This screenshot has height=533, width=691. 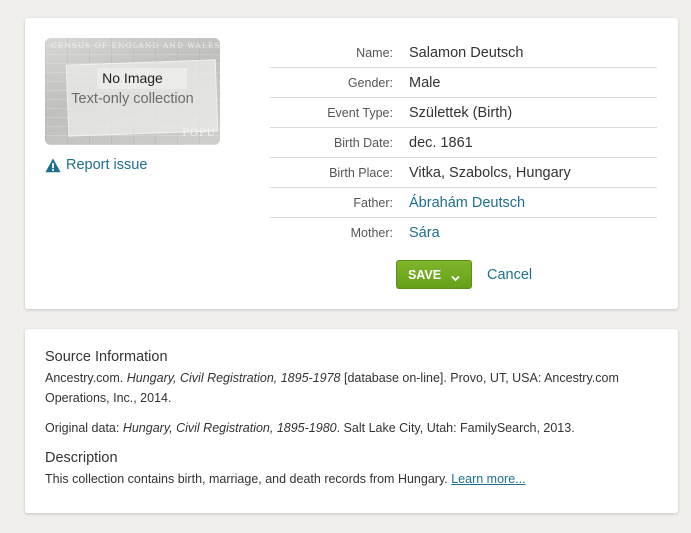 I want to click on original-prefix: Original data:, so click(x=84, y=428).